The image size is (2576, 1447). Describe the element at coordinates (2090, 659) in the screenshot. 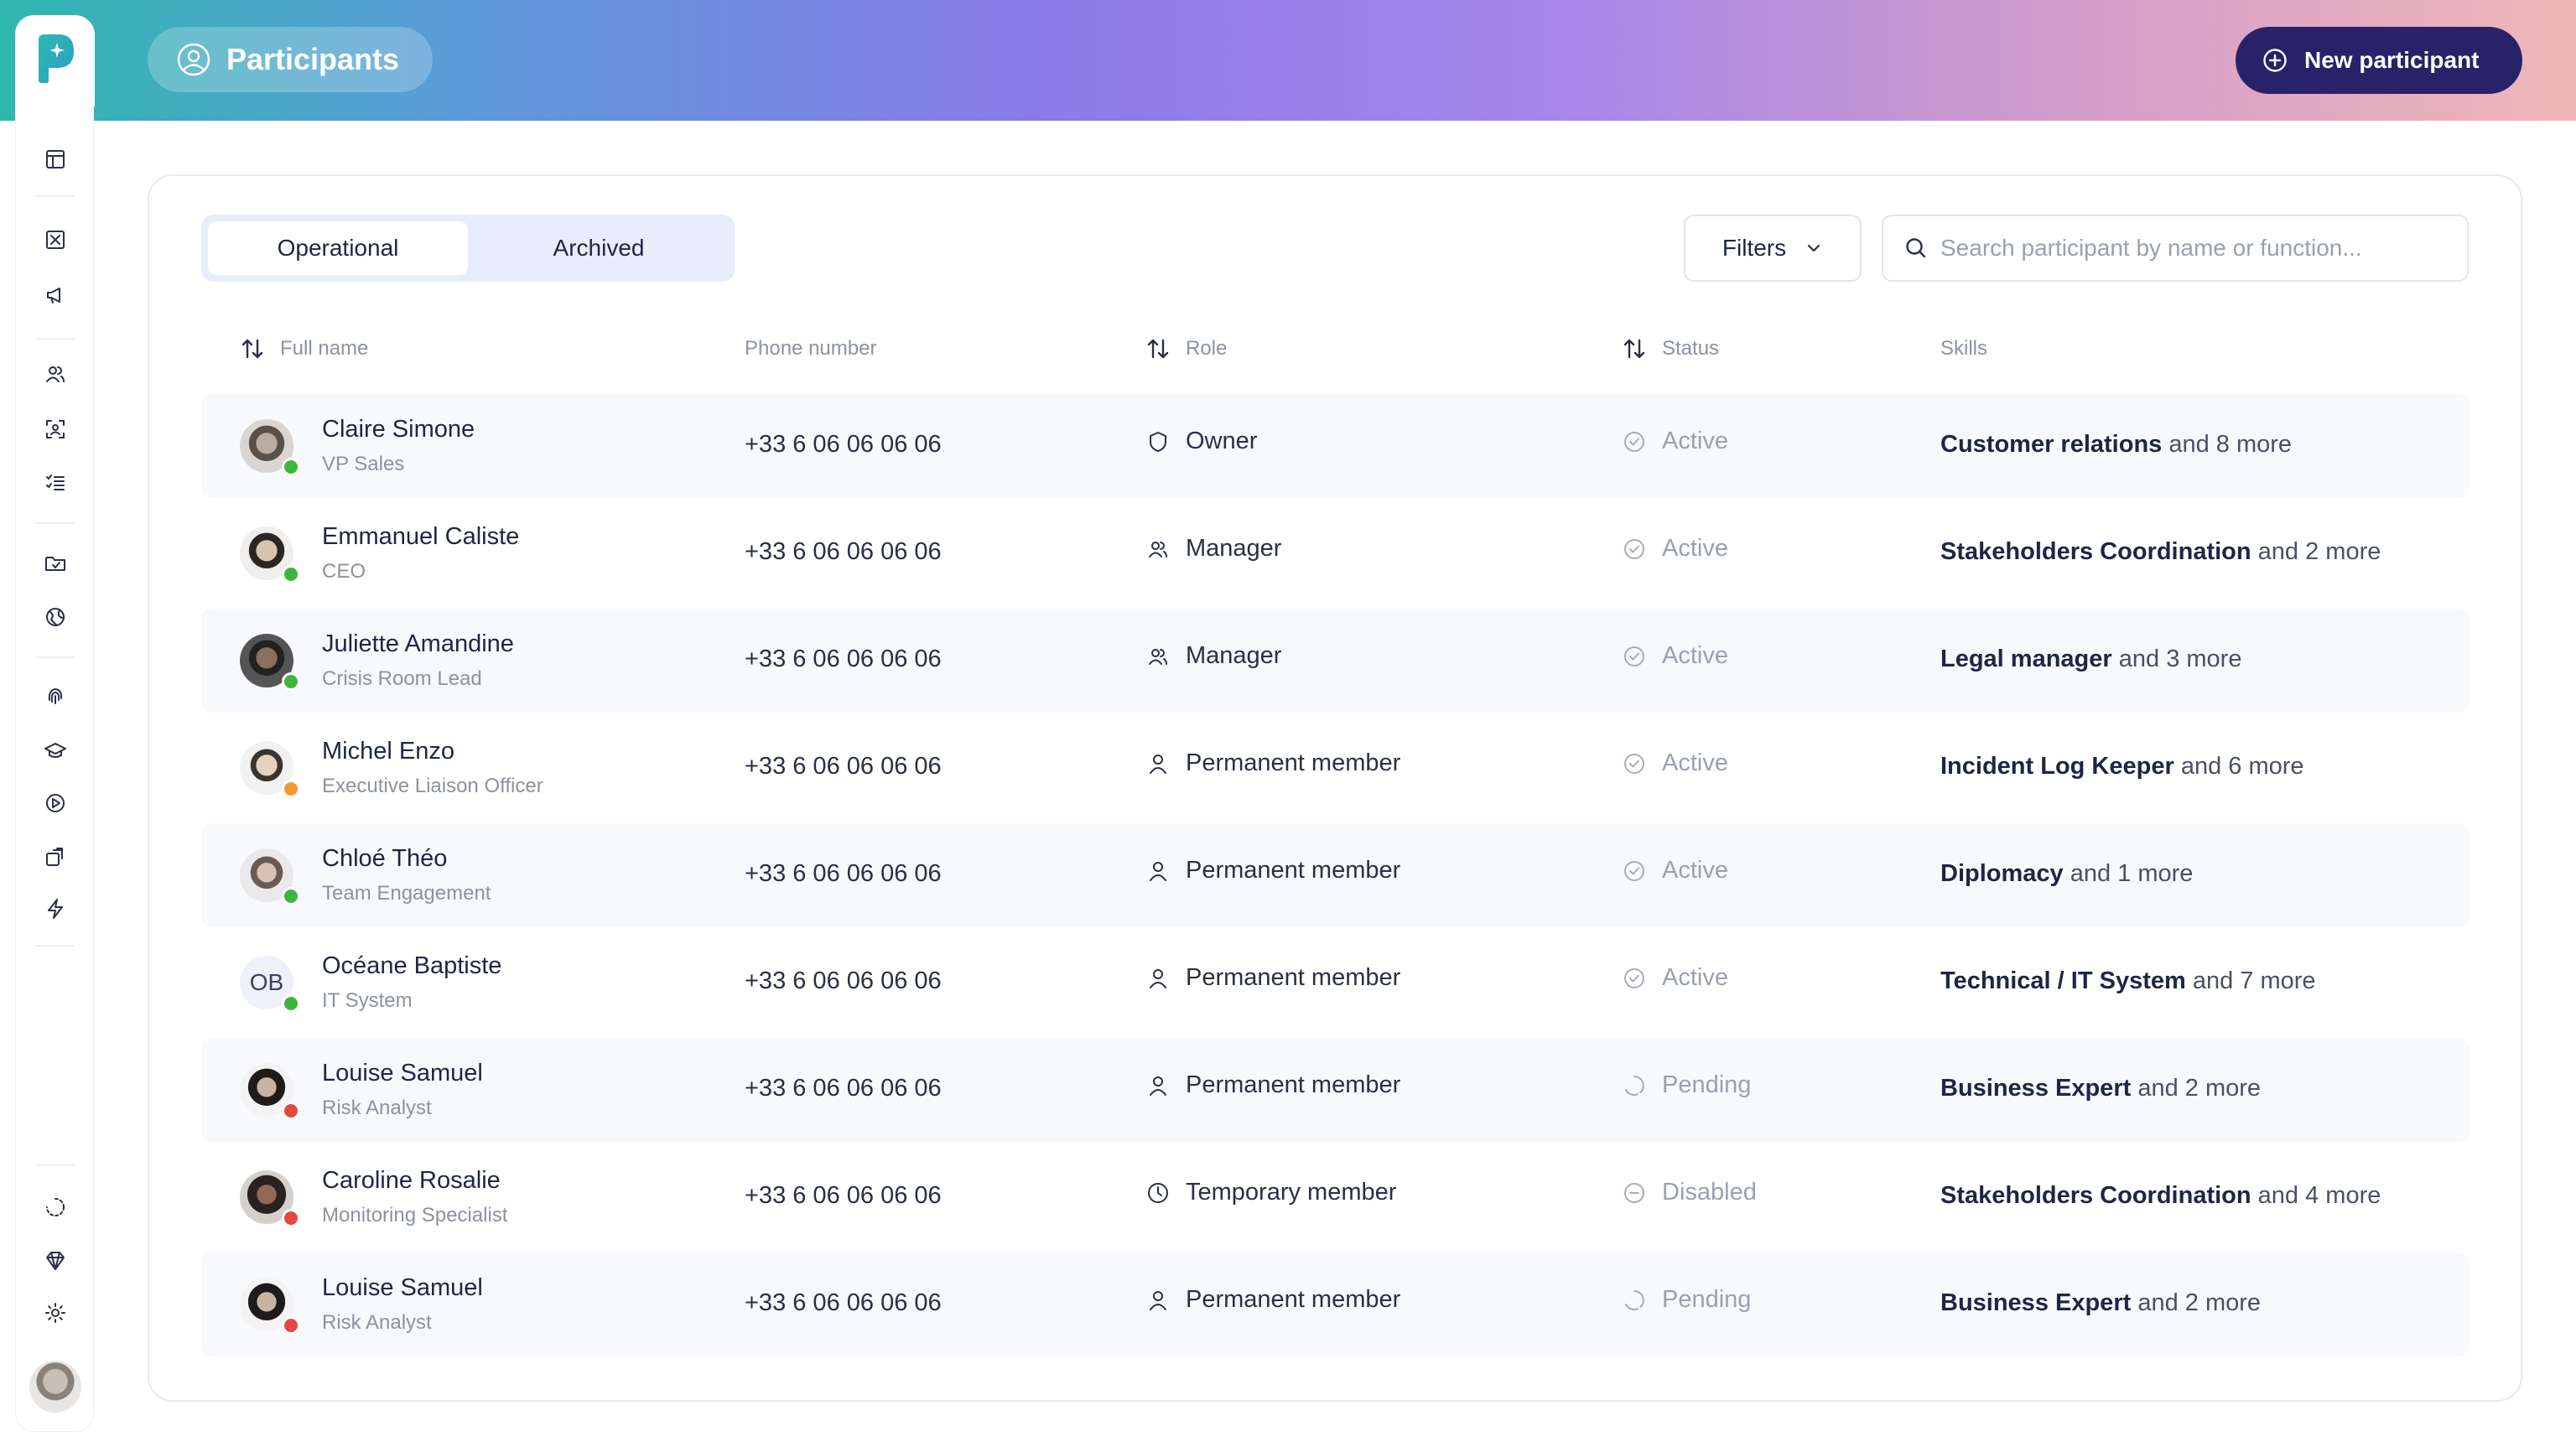

I see `participant-skills: Legal manager and 3 more` at that location.